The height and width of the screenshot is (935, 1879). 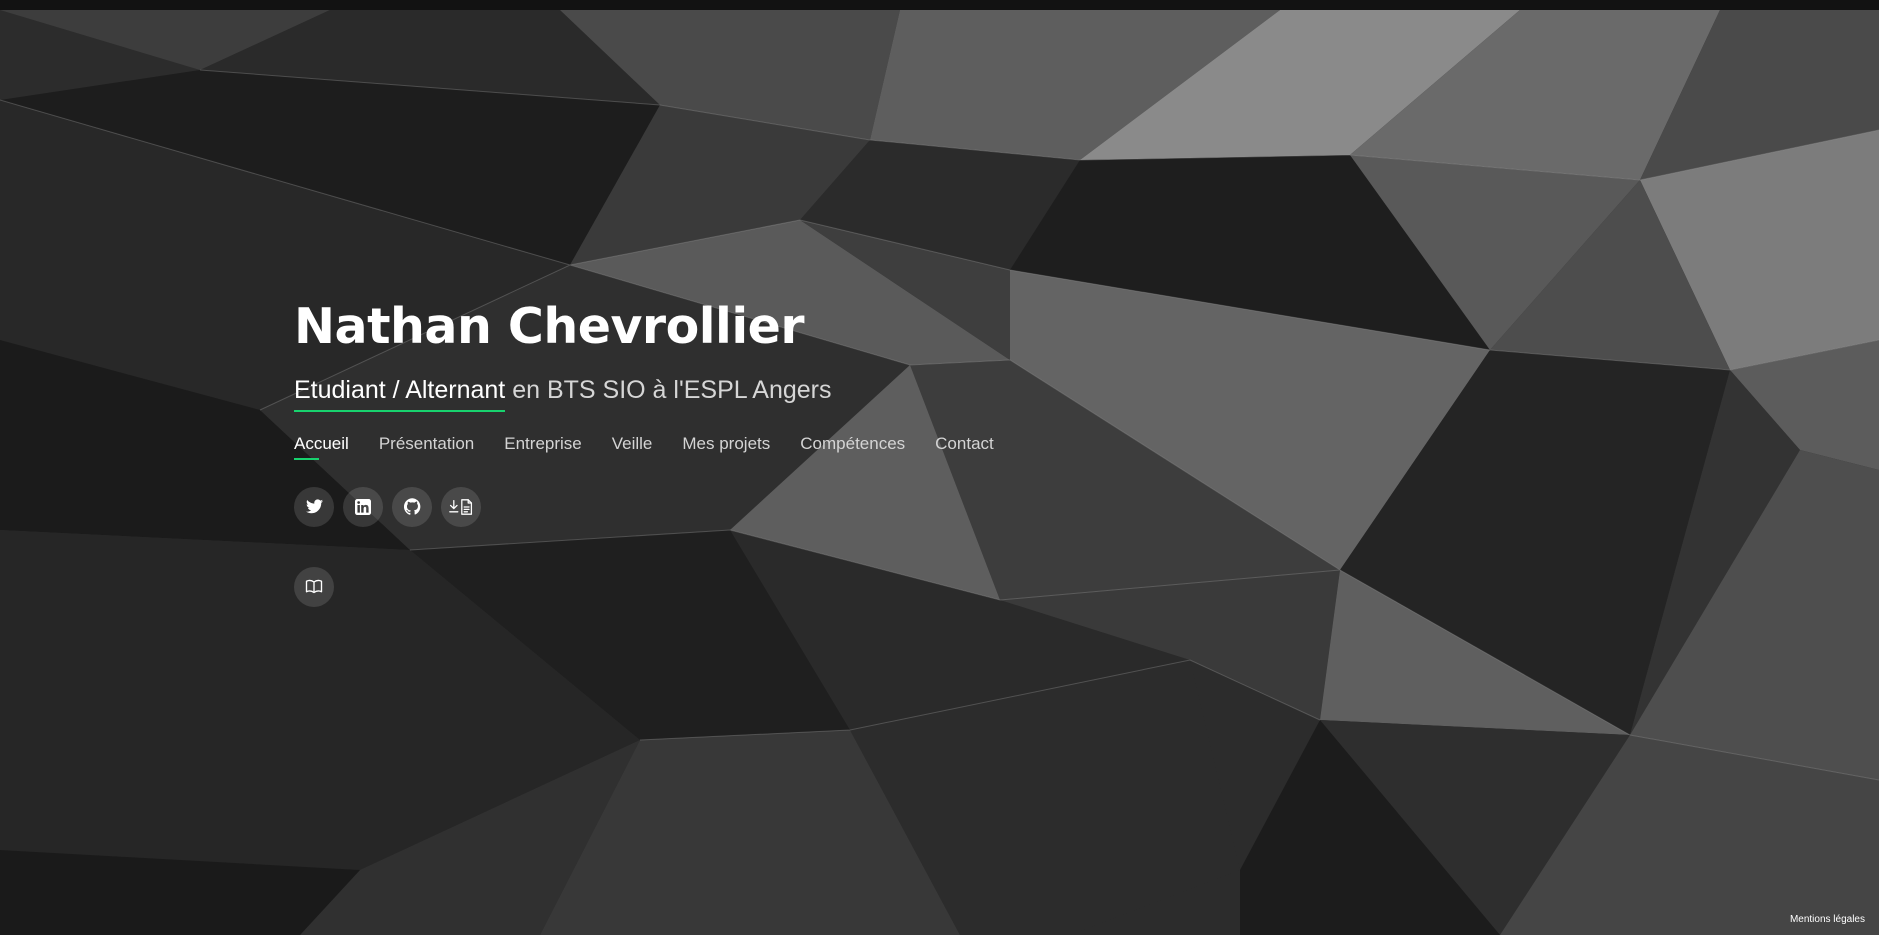 I want to click on legal-link: Mentions légales, so click(x=1827, y=919).